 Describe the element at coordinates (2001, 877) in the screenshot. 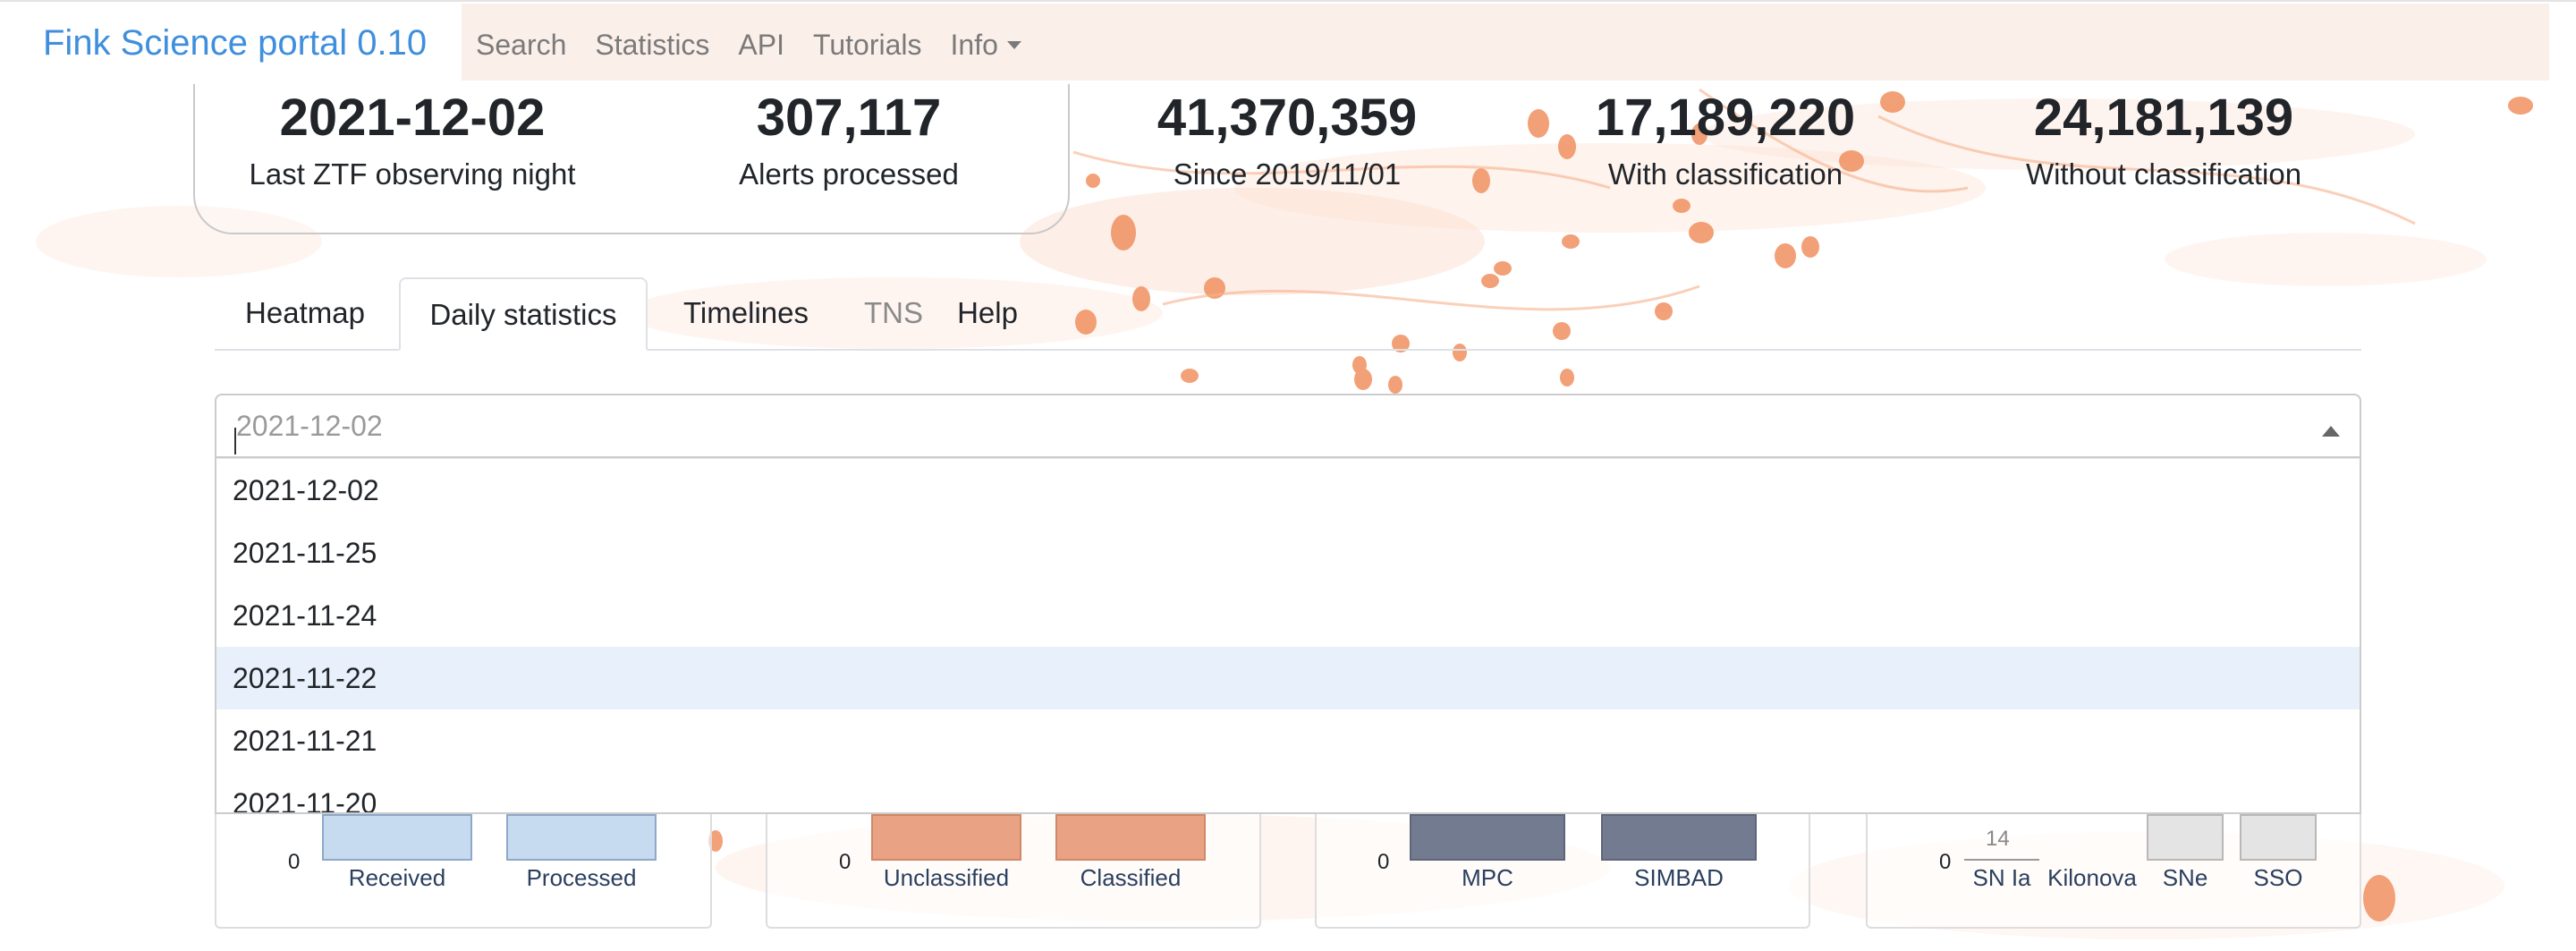

I see `bar-label: SN Ia` at that location.